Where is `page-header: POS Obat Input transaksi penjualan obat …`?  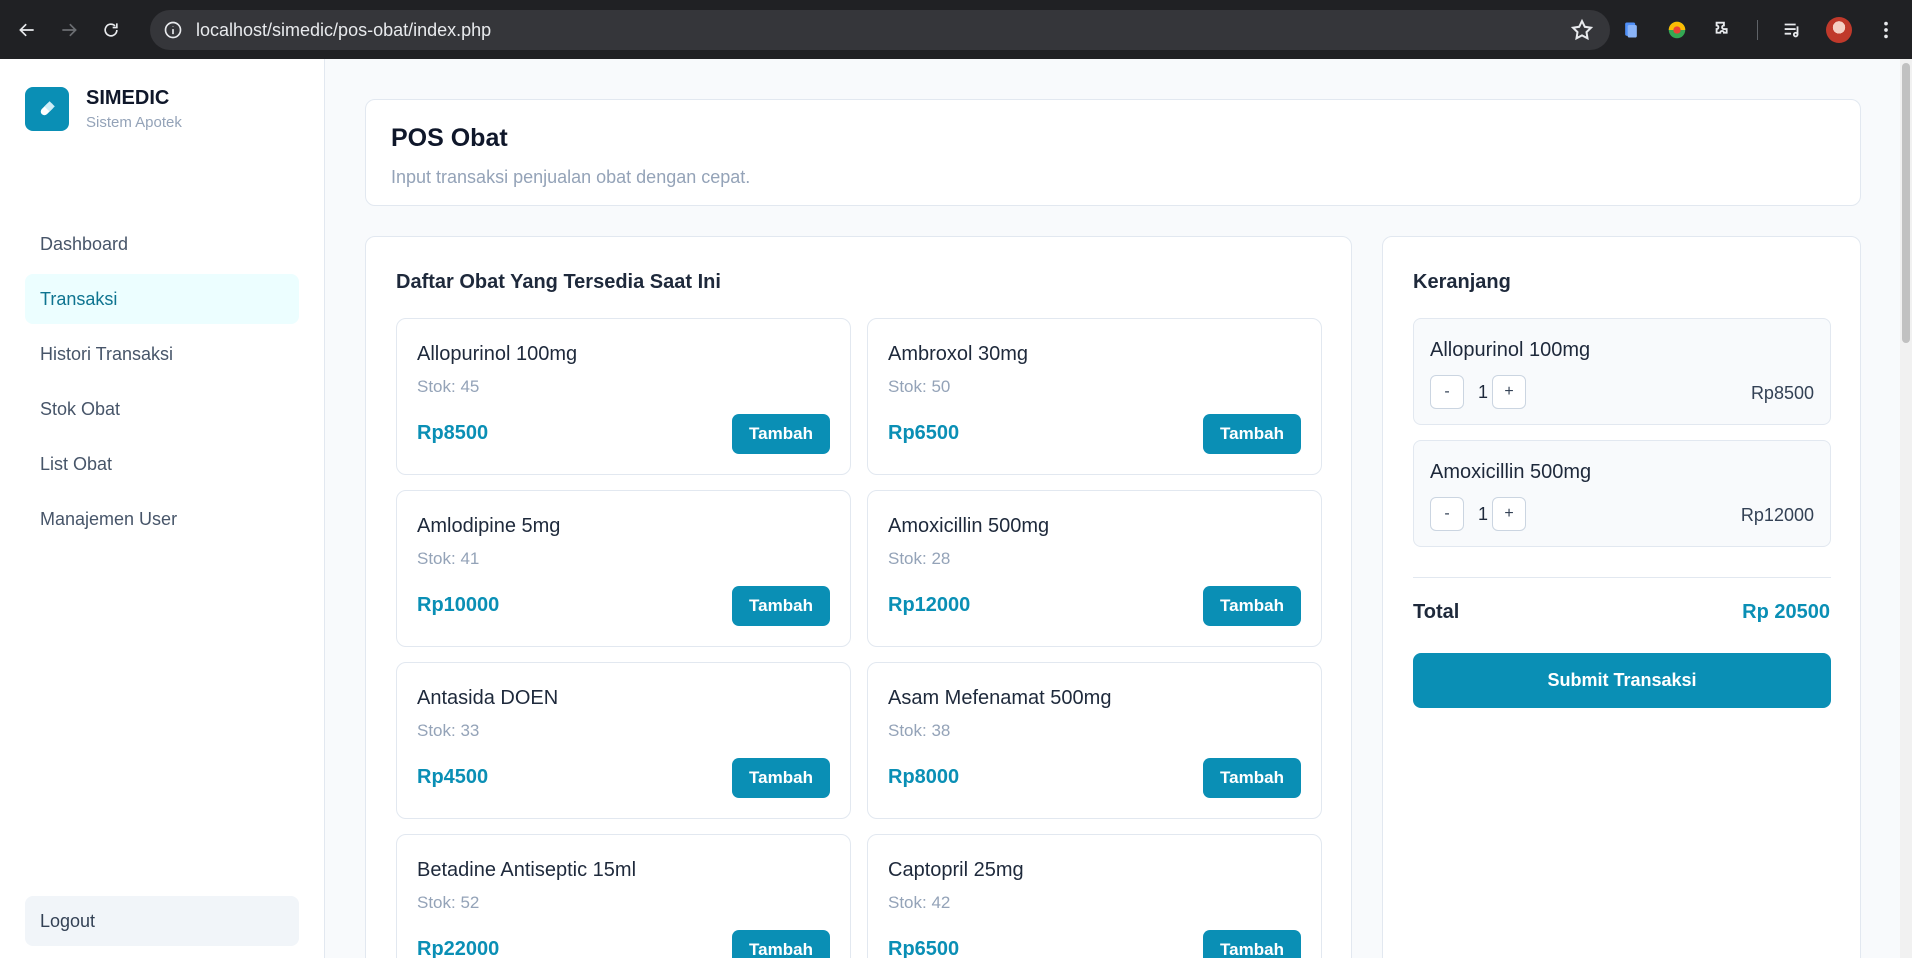
page-header: POS Obat Input transaksi penjualan obat … is located at coordinates (1113, 152).